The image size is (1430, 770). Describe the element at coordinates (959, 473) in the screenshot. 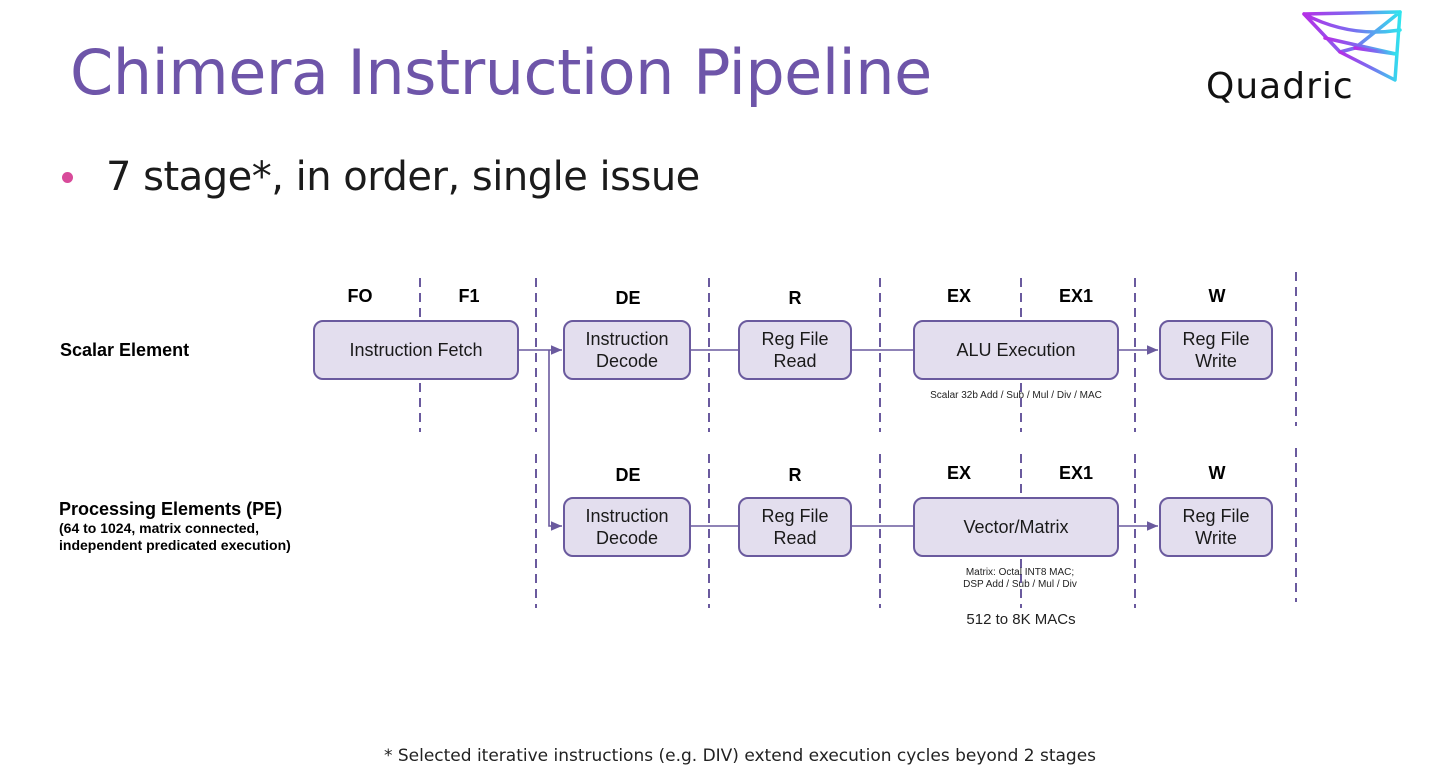

I see `pe-stage-label-ex: EX` at that location.